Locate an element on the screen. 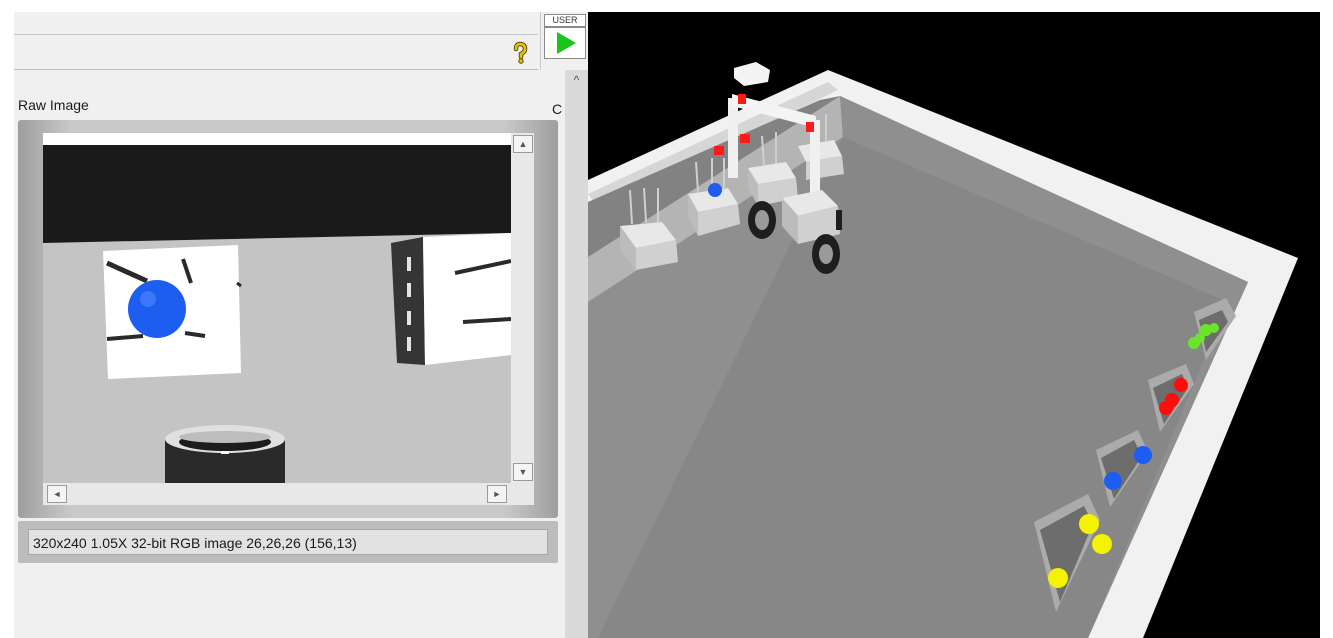 This screenshot has height=638, width=1333. scroll-left-button: ◄ is located at coordinates (57, 494).